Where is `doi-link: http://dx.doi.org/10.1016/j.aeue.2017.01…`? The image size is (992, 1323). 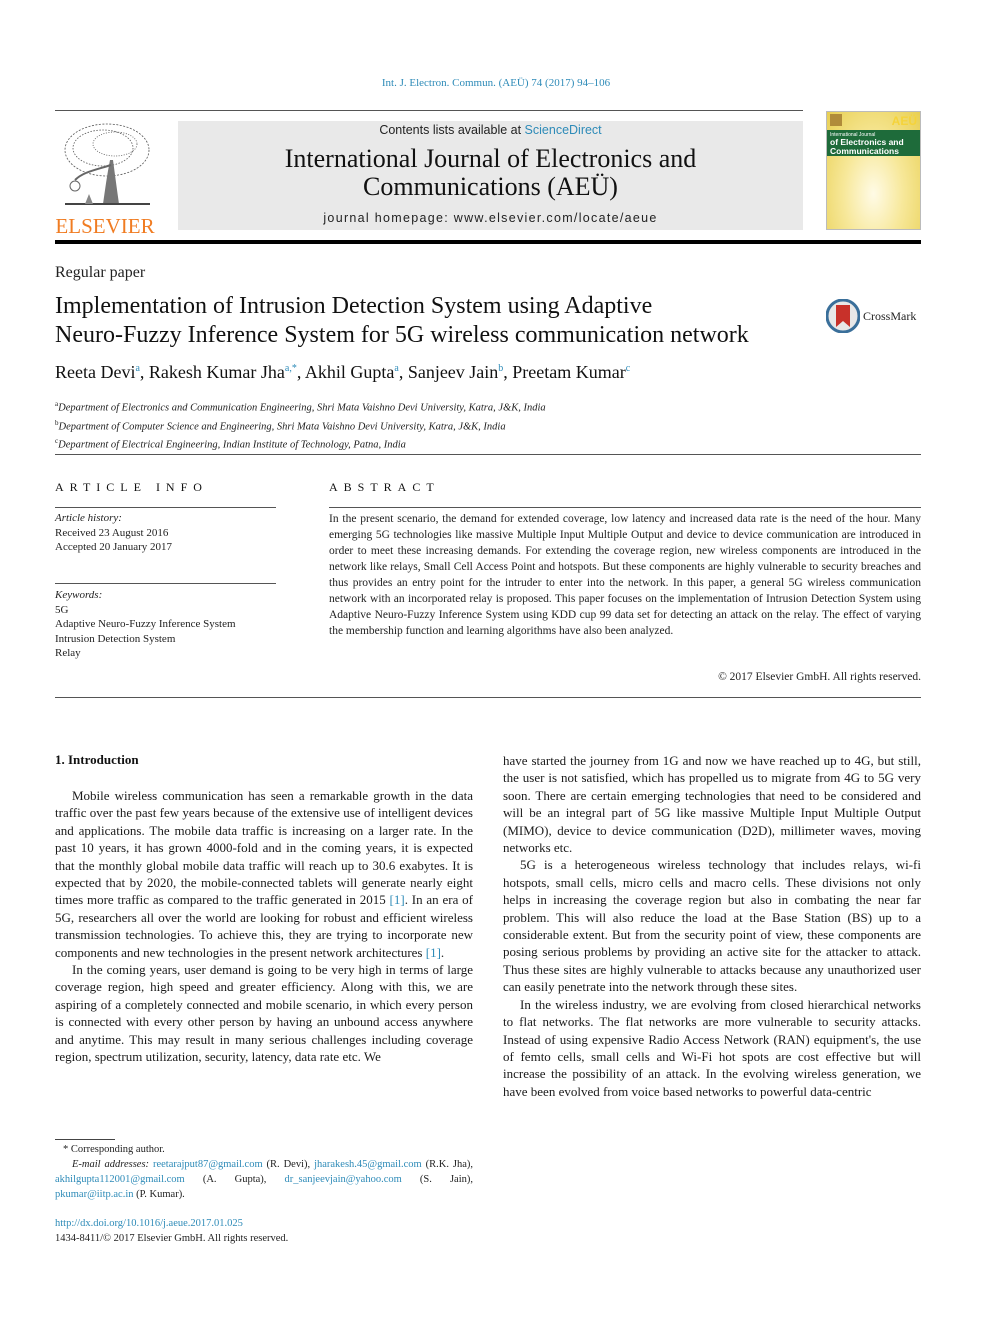 doi-link: http://dx.doi.org/10.1016/j.aeue.2017.01… is located at coordinates (171, 1223).